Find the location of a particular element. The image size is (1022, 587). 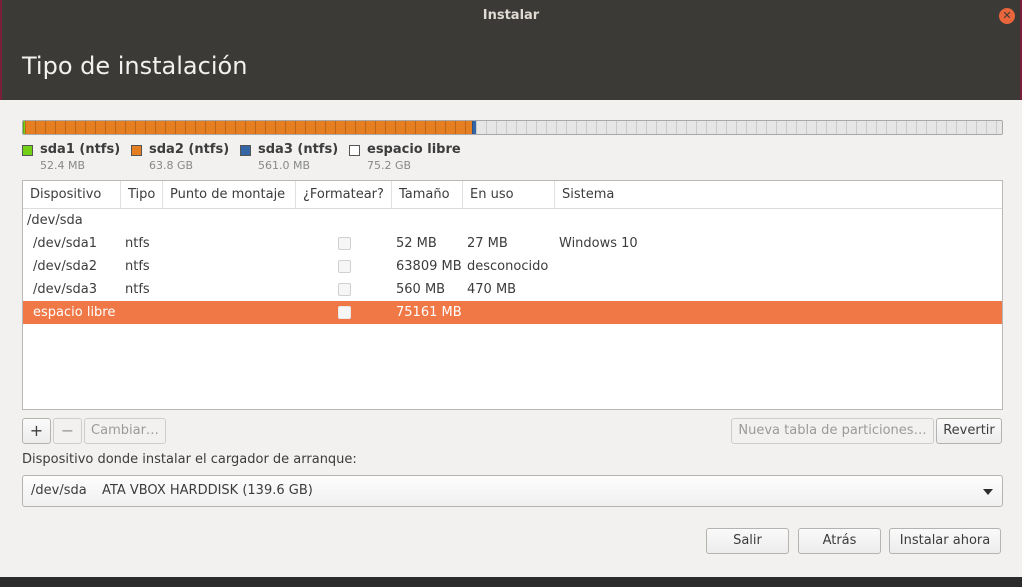

chevron-down-icon is located at coordinates (988, 492).